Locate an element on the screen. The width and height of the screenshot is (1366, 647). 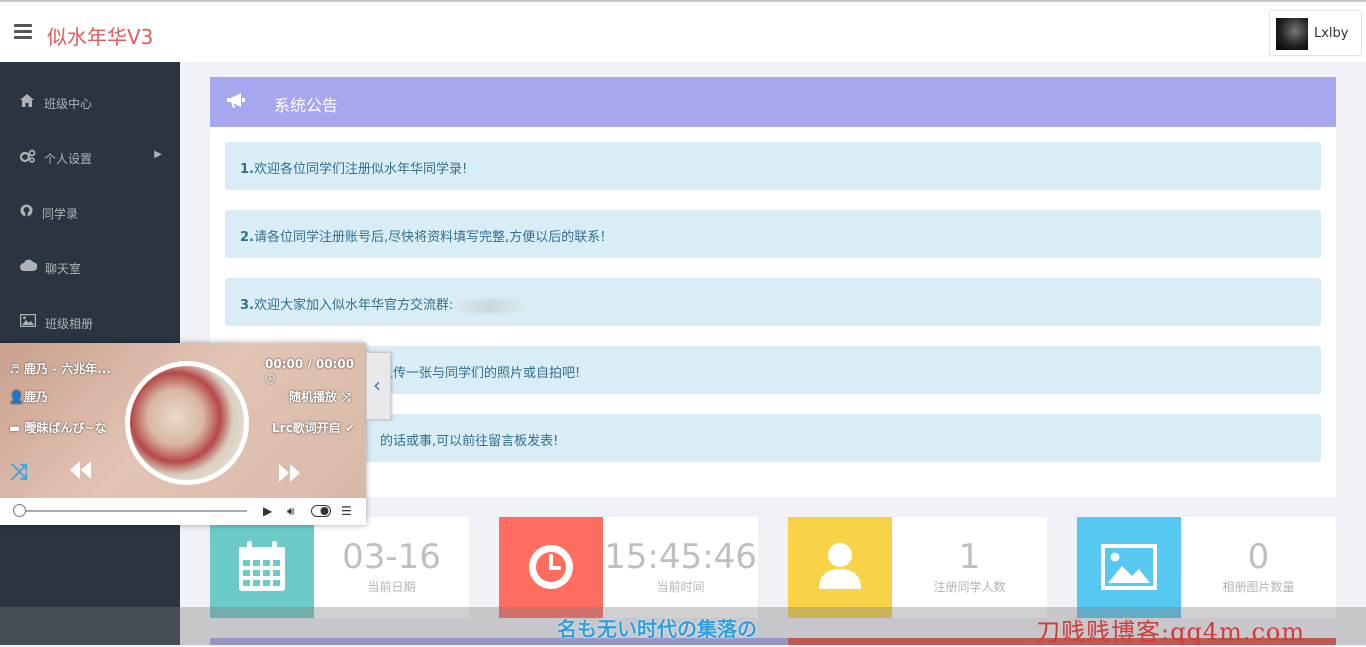
sidebar-item-personal-settings: 个人设置 ▶ is located at coordinates (90, 156).